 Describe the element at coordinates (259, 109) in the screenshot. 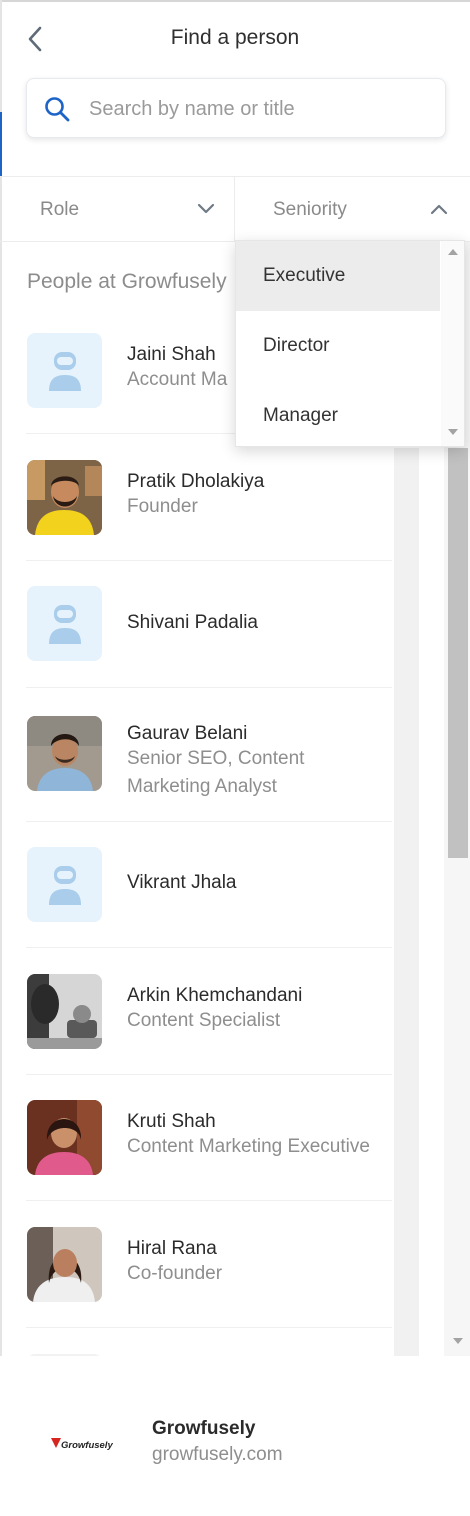

I see `search-input` at that location.